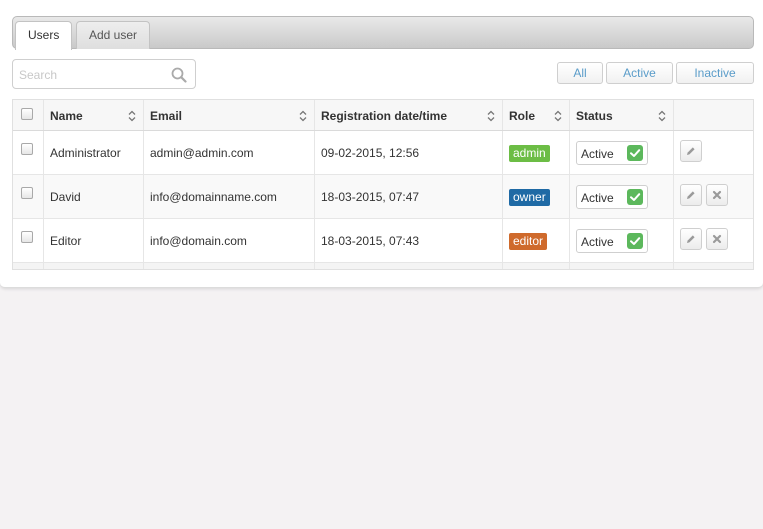  Describe the element at coordinates (383, 33) in the screenshot. I see `tab-bar: Users Add user` at that location.